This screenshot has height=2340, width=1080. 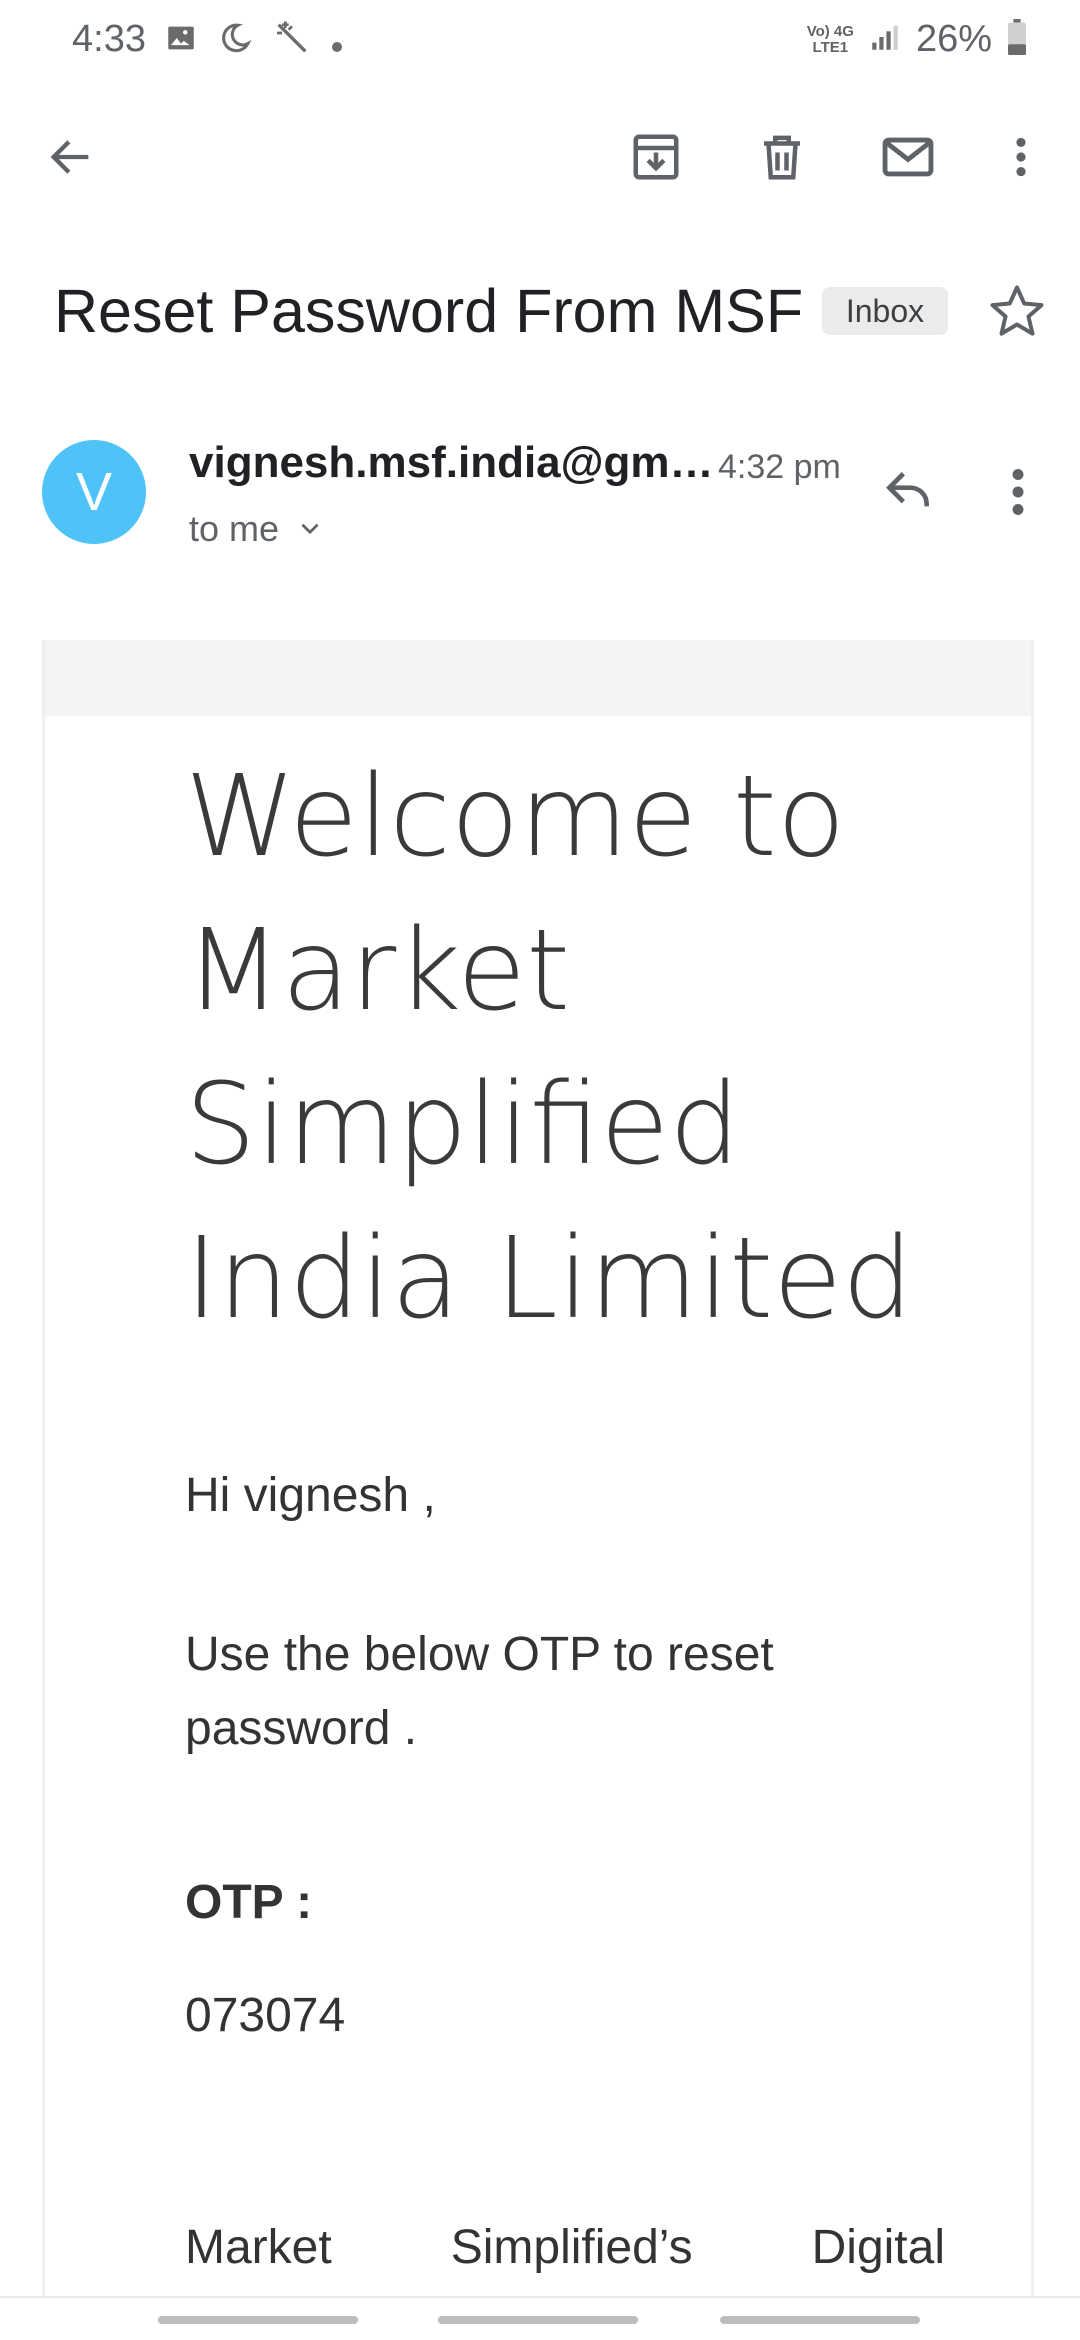 What do you see at coordinates (292, 40) in the screenshot?
I see `magic-wand-icon` at bounding box center [292, 40].